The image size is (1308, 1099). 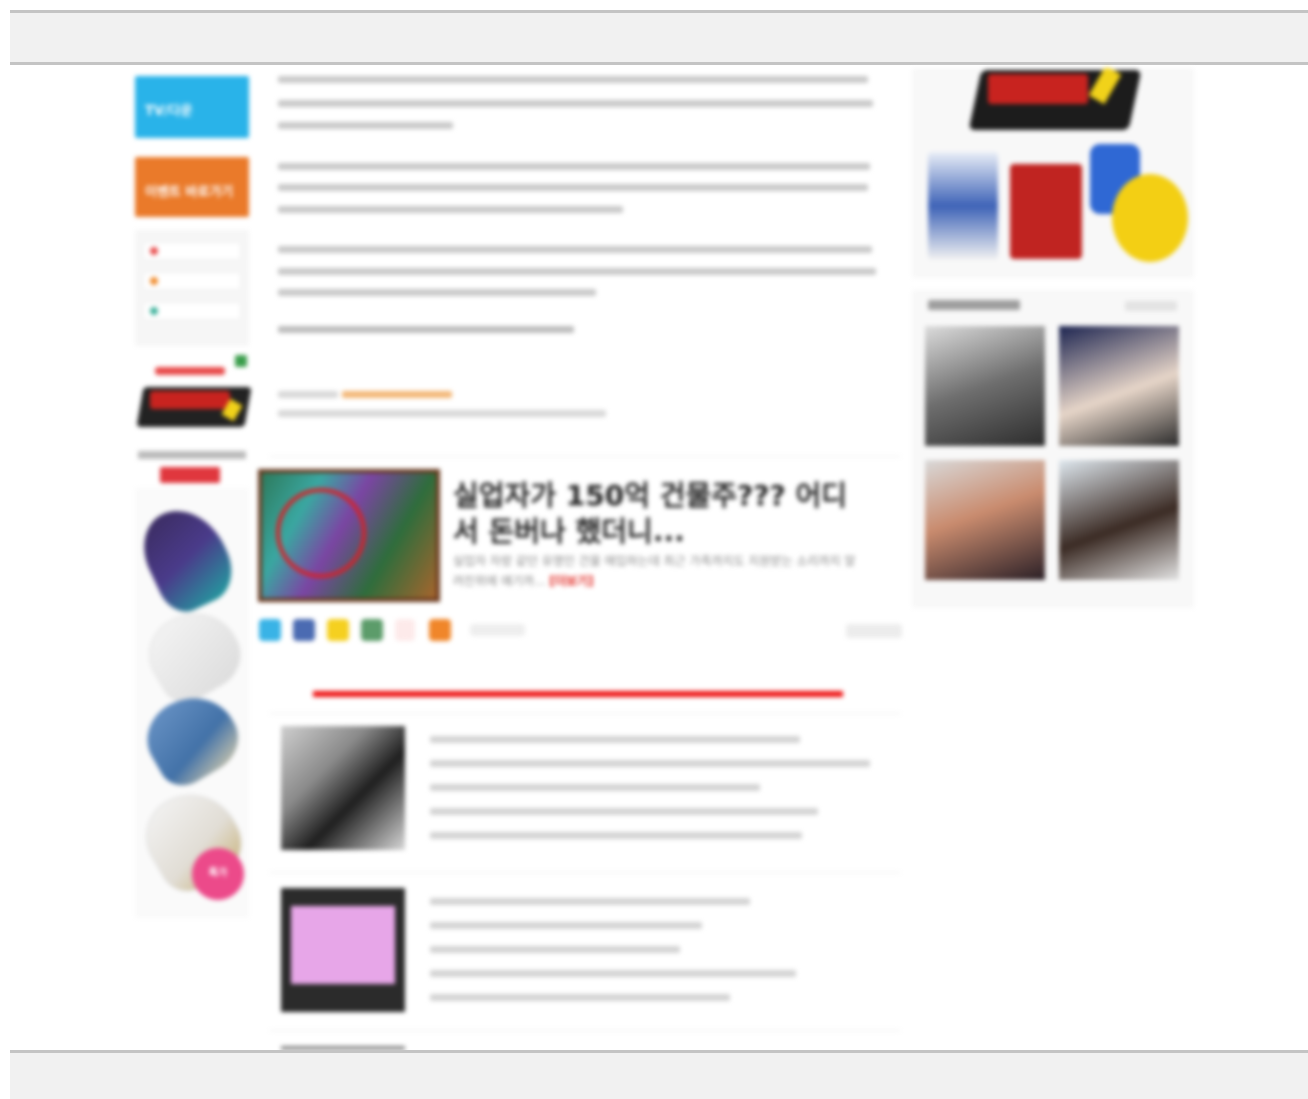 What do you see at coordinates (190, 400) in the screenshot?
I see `ad-logo-mark` at bounding box center [190, 400].